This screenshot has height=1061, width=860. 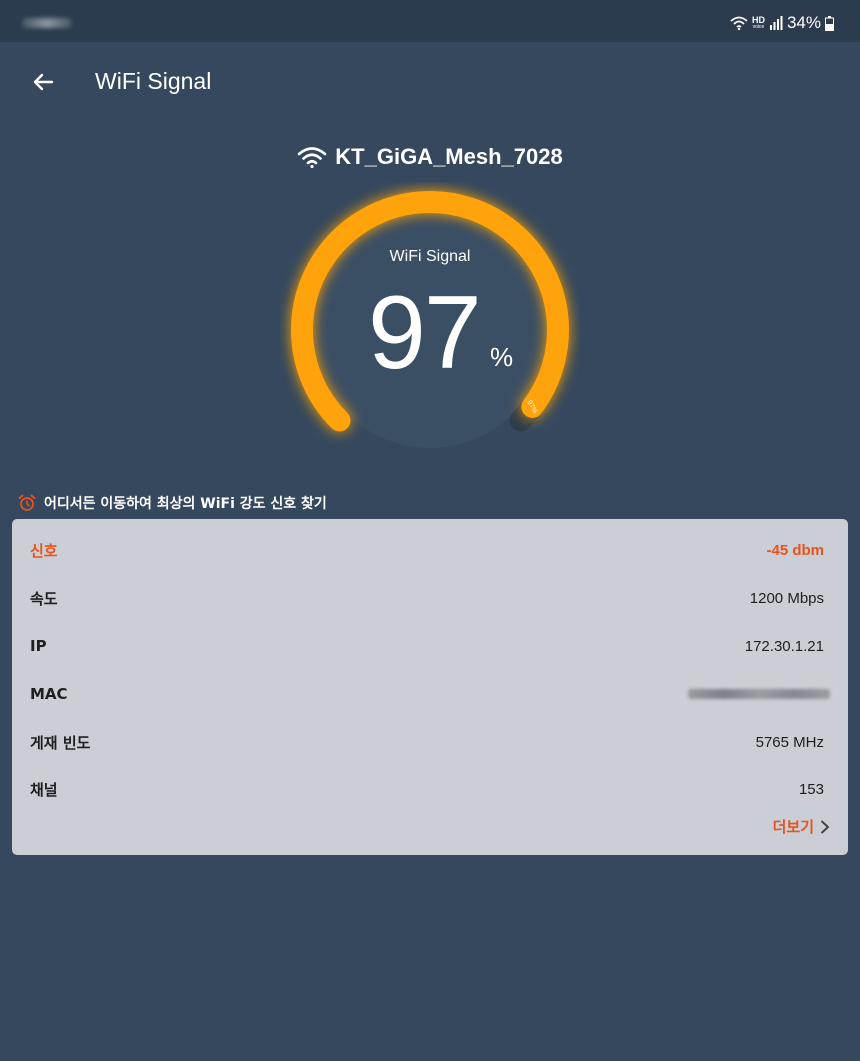 What do you see at coordinates (430, 742) in the screenshot?
I see `info-row-frequency: 게재 빈도 5765 MHz` at bounding box center [430, 742].